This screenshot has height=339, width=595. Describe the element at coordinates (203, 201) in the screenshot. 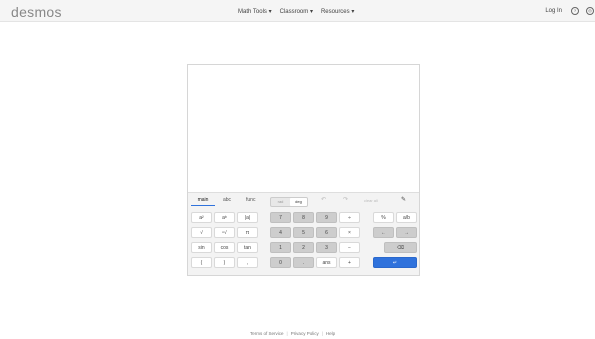

I see `tab-main: main` at that location.